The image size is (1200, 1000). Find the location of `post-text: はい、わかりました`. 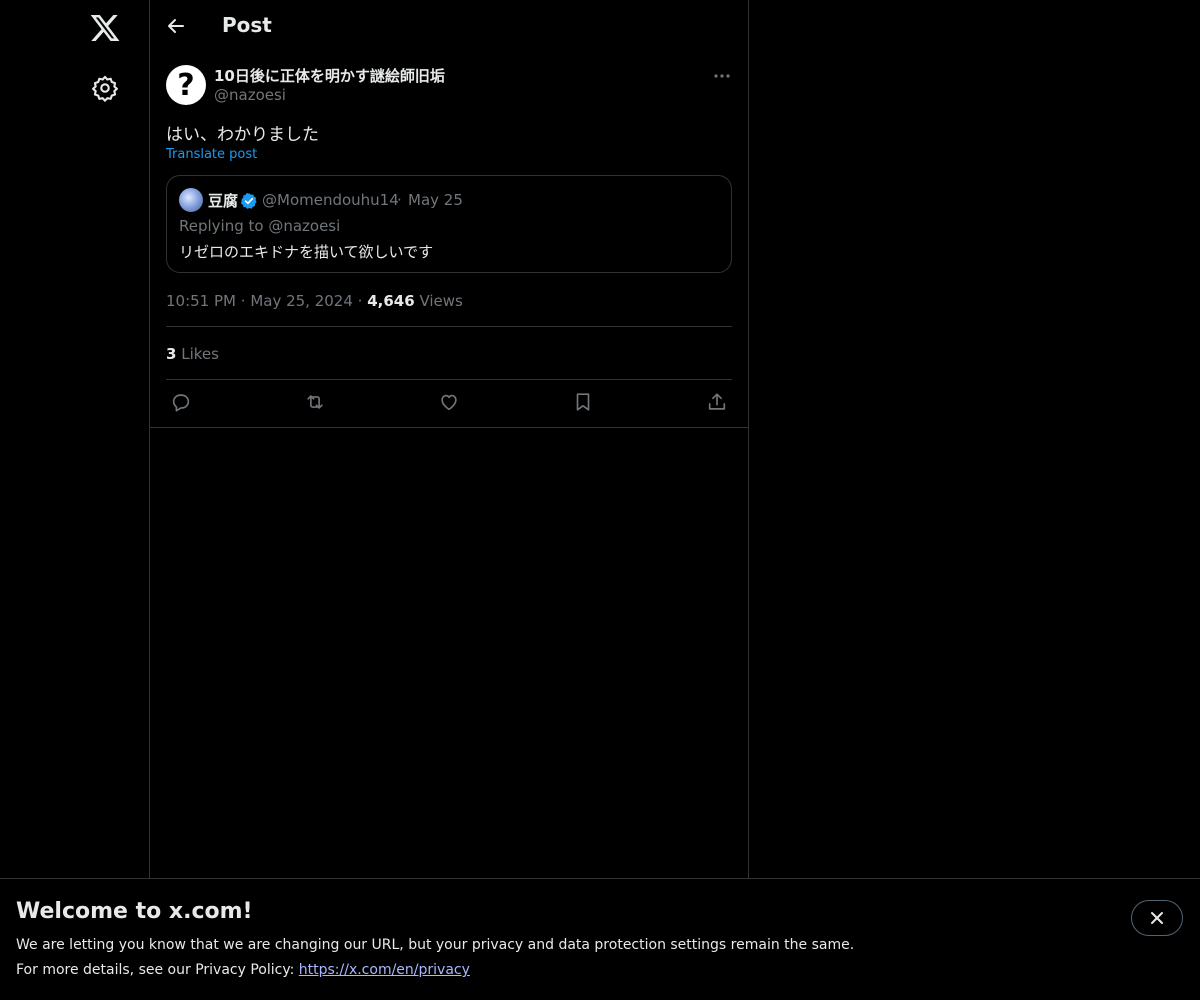

post-text: はい、わかりました is located at coordinates (242, 135).